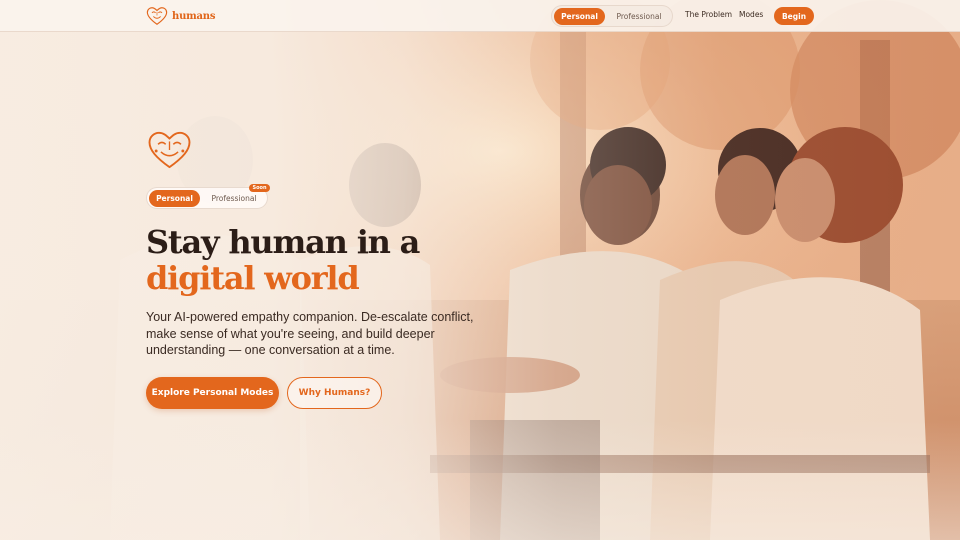 This screenshot has width=960, height=540. I want to click on begin-button: Begin, so click(794, 16).